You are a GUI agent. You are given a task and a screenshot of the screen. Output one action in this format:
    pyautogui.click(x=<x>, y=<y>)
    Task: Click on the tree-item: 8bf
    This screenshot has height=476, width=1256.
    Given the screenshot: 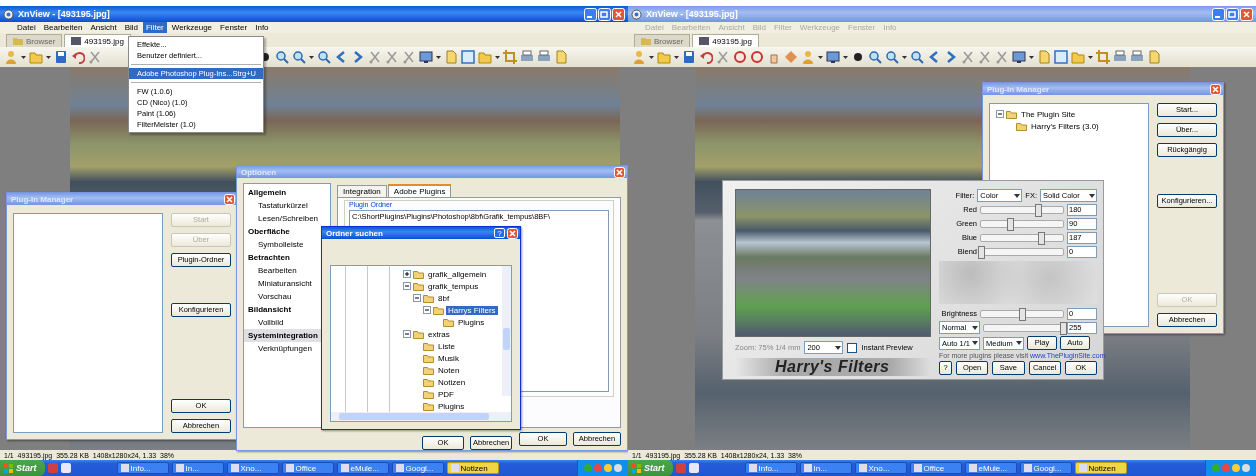 What is the action you would take?
    pyautogui.click(x=444, y=298)
    